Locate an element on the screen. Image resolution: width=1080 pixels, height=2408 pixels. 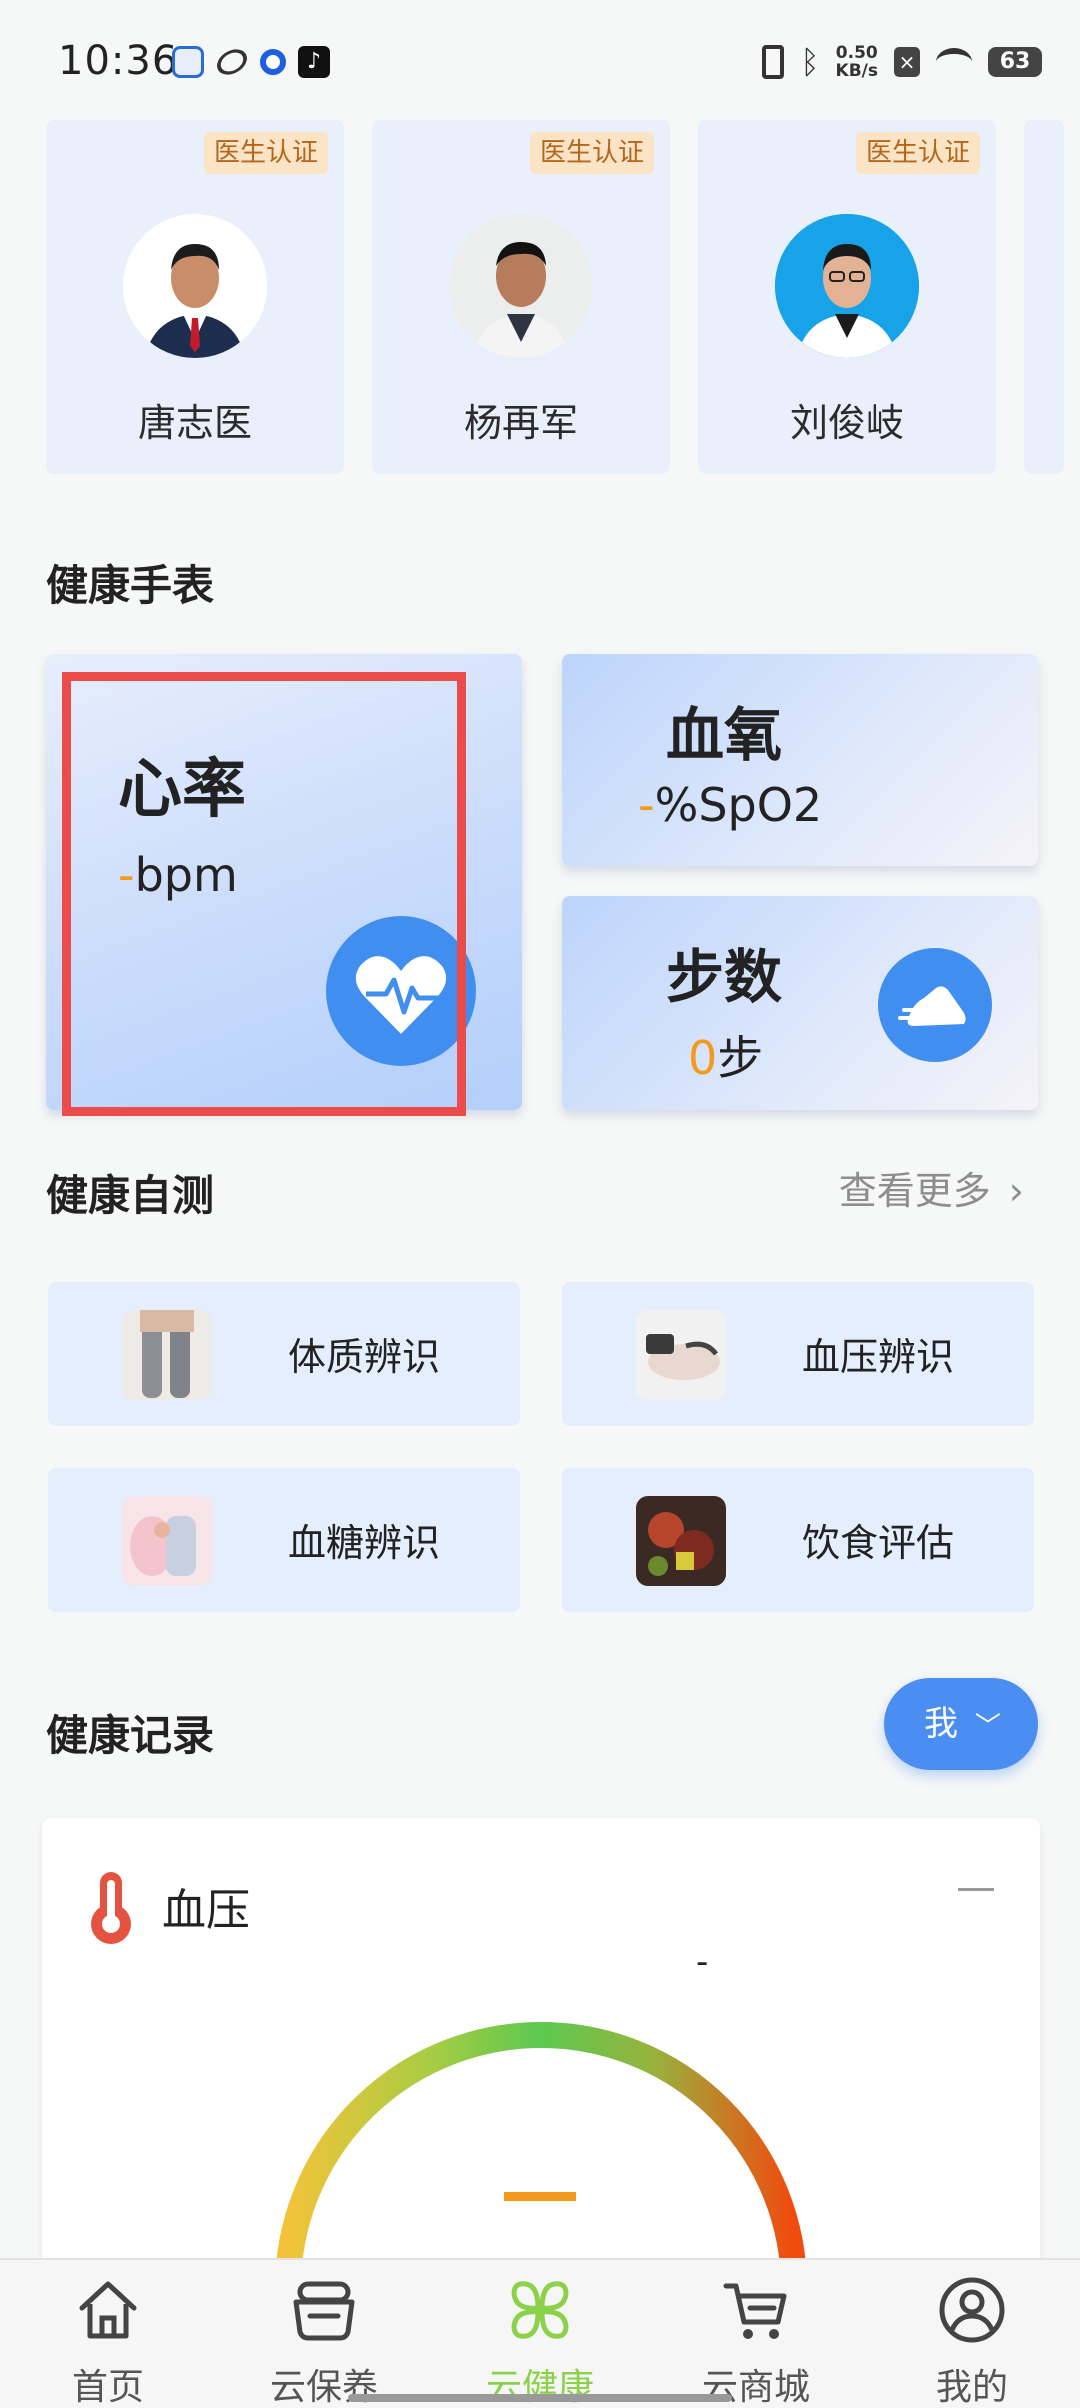
steps-title: 步数 is located at coordinates (724, 977).